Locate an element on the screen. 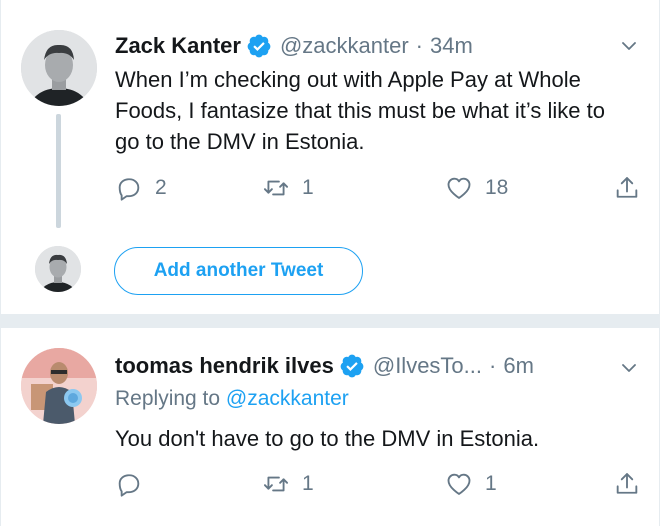 Image resolution: width=660 pixels, height=526 pixels. replying-to-label: Replying to is located at coordinates (168, 398).